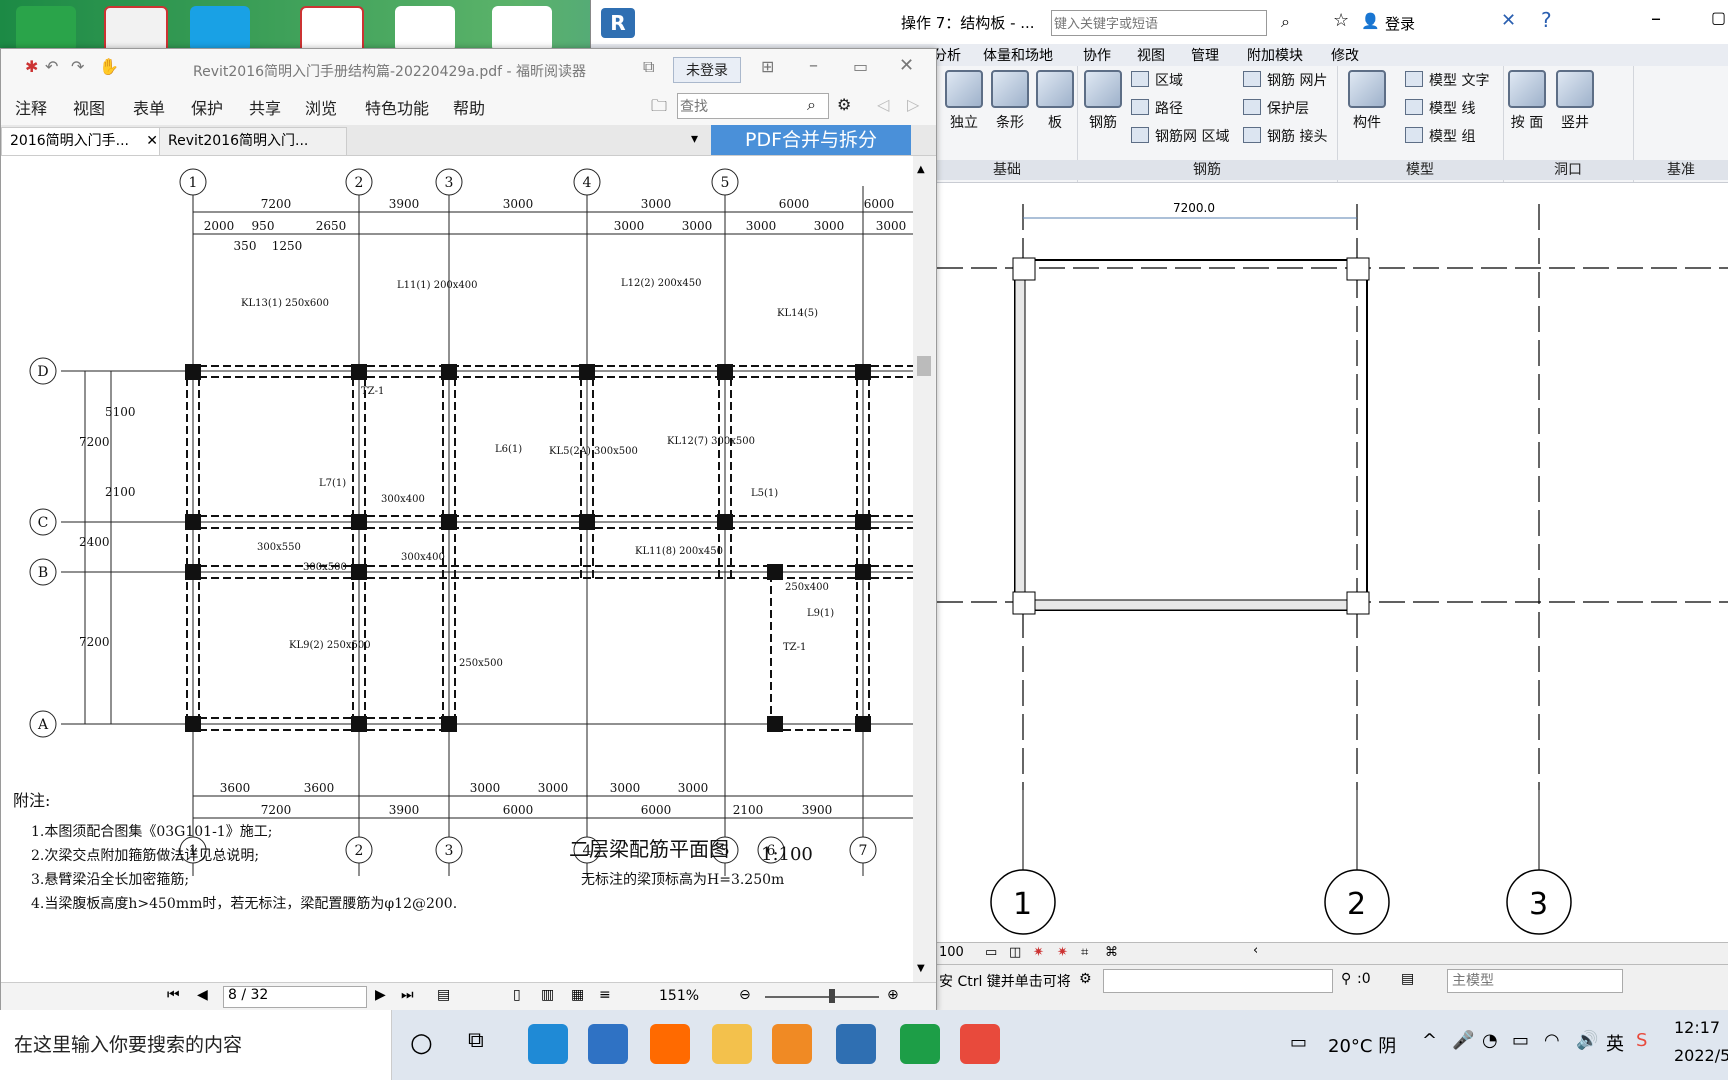 The width and height of the screenshot is (1728, 1080). I want to click on shadows-icon: ✷, so click(1062, 952).